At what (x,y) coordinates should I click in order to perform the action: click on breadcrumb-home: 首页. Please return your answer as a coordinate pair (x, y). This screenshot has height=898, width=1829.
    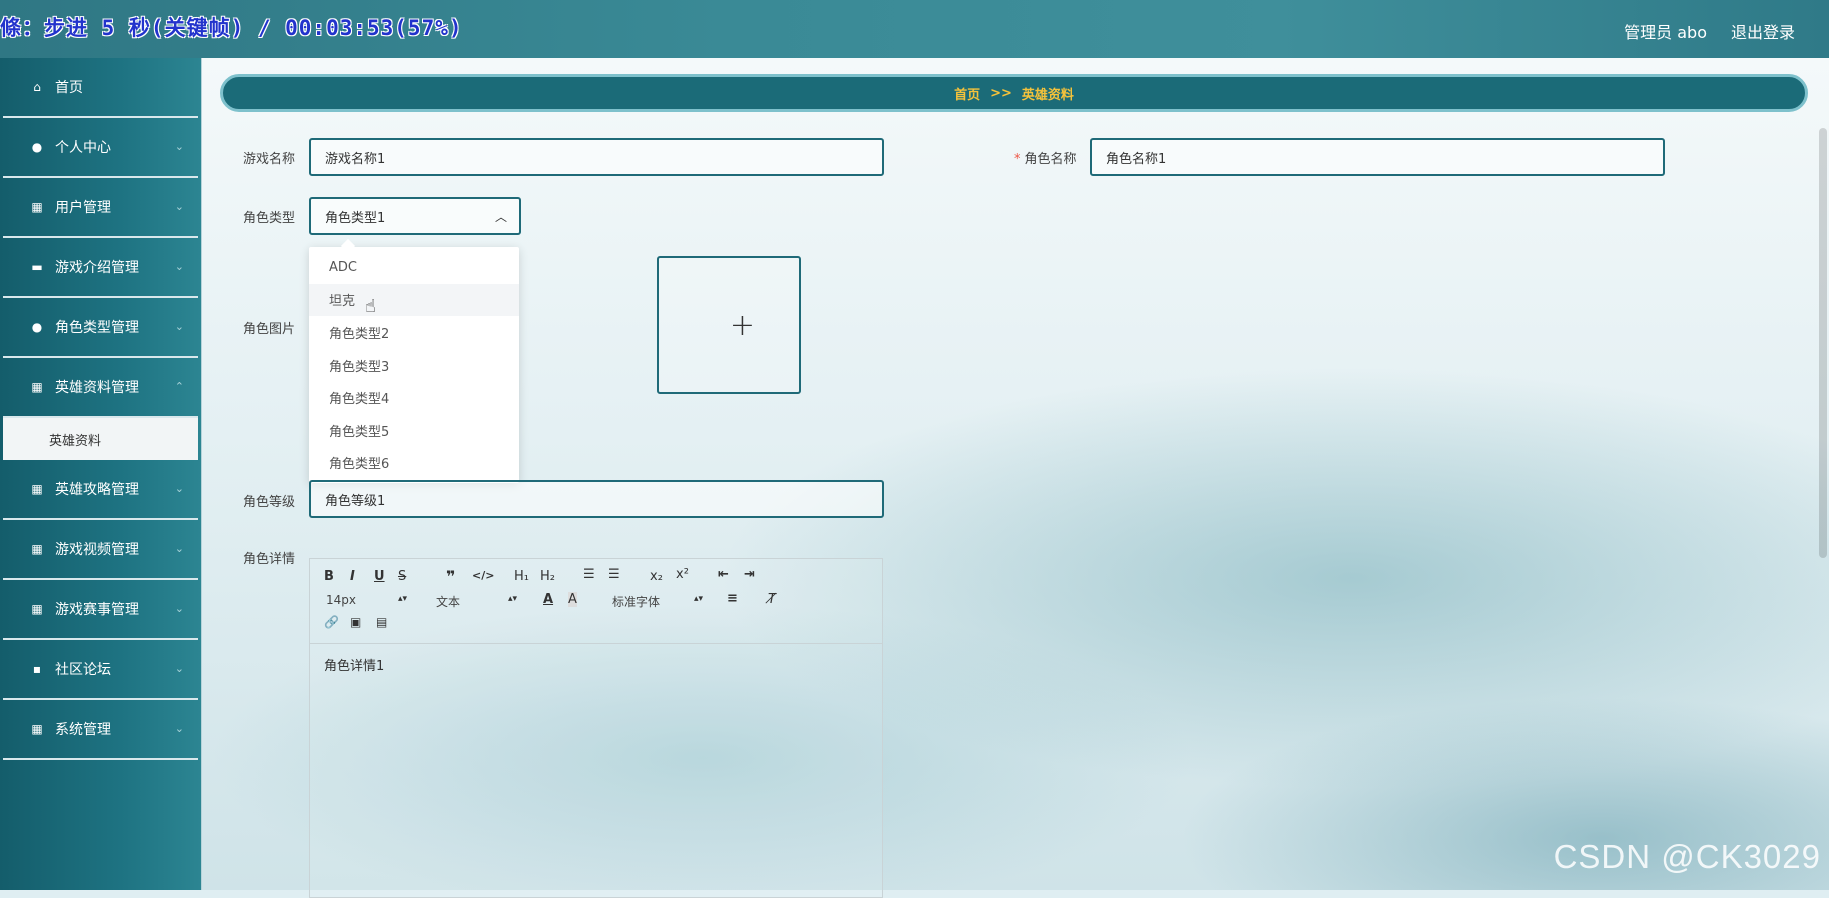
    Looking at the image, I should click on (967, 93).